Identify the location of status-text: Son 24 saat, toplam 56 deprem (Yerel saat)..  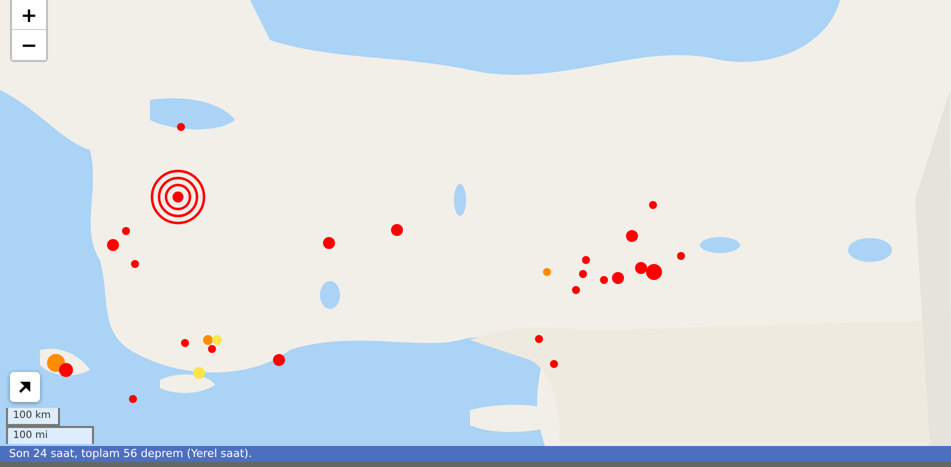
(130, 453).